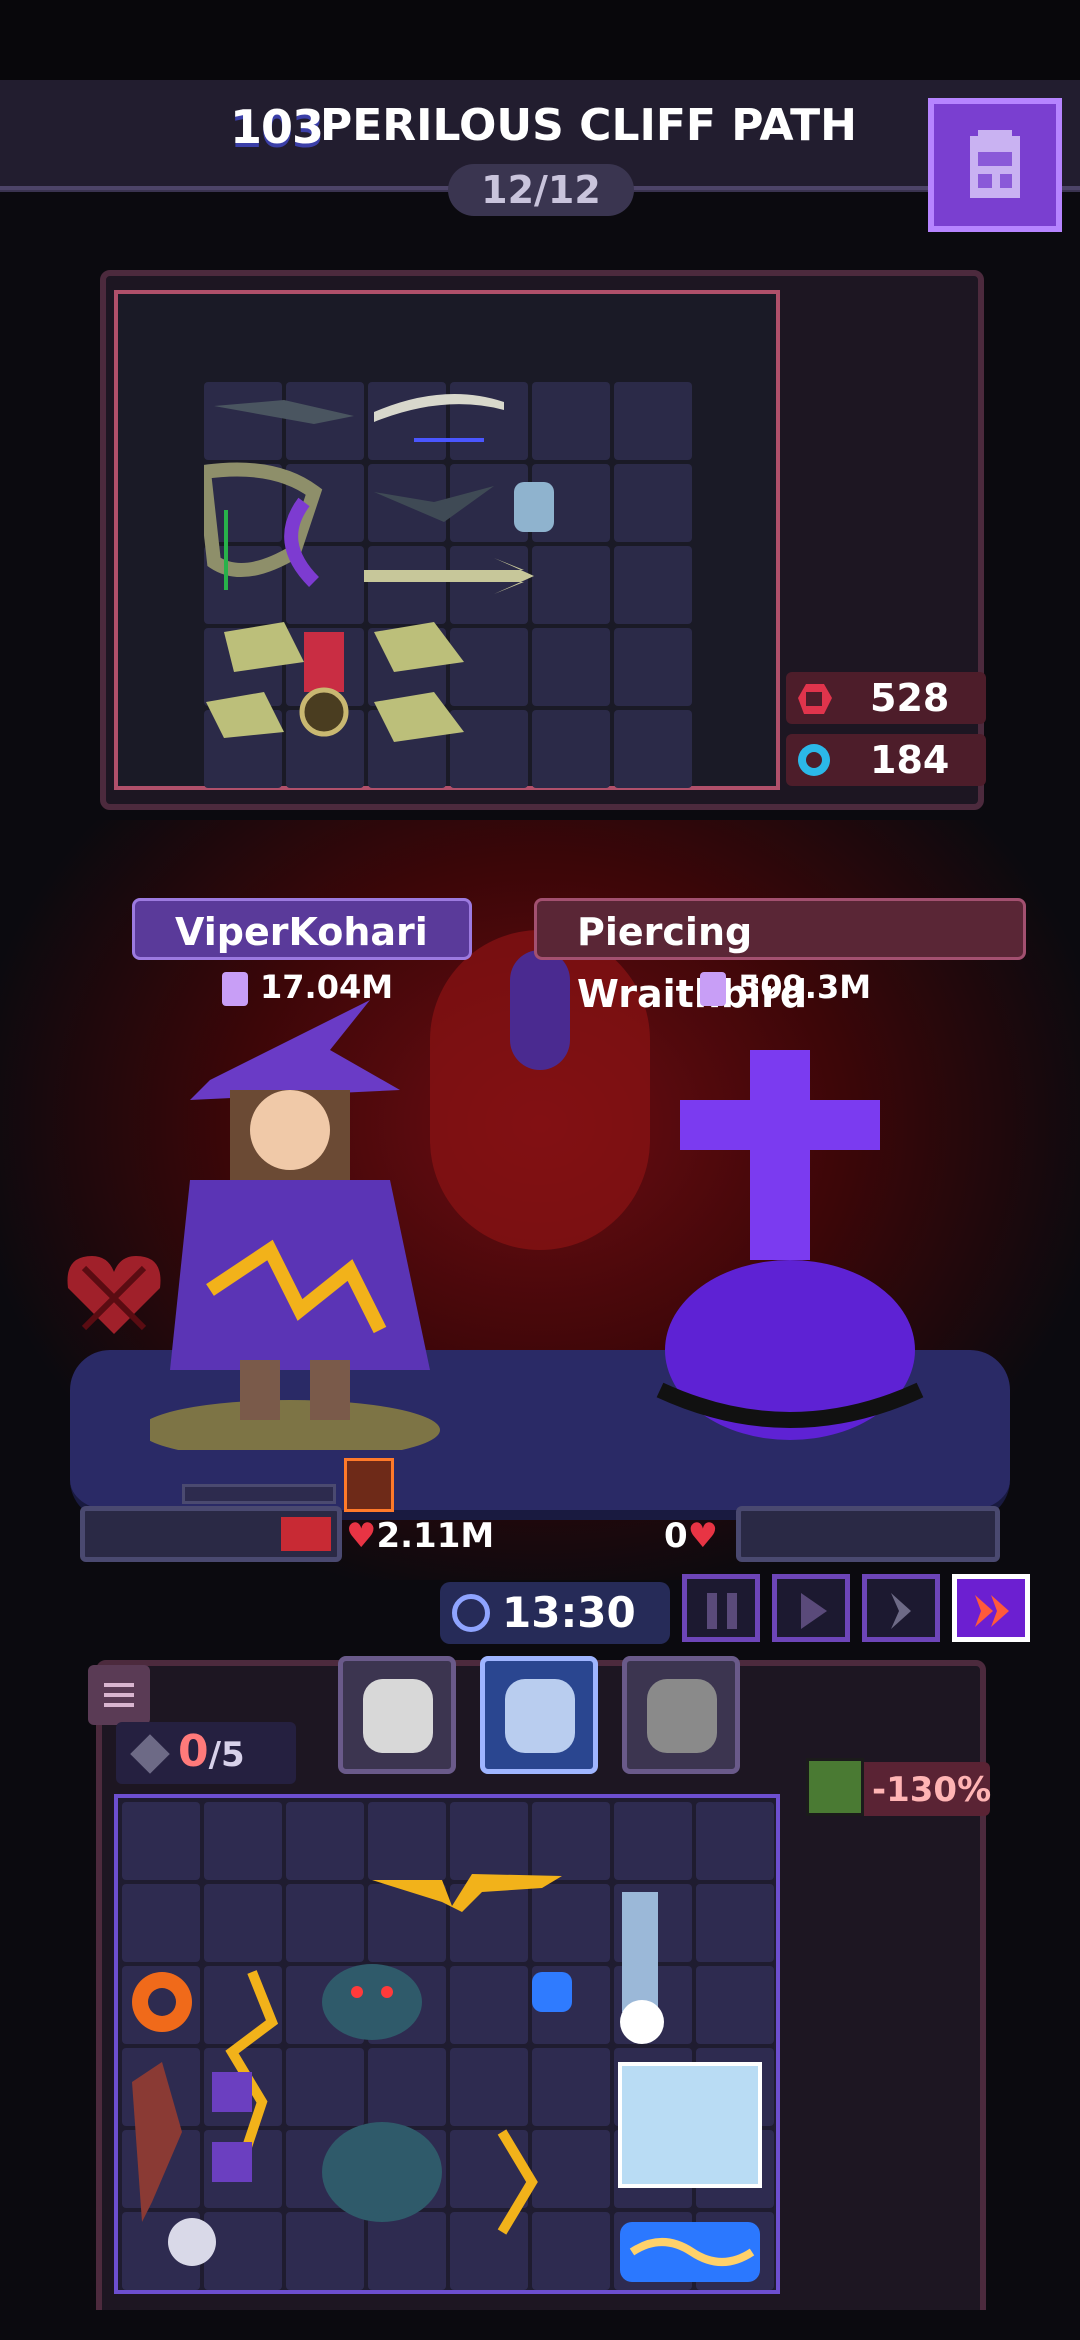  I want to click on pause-icon, so click(722, 1611).